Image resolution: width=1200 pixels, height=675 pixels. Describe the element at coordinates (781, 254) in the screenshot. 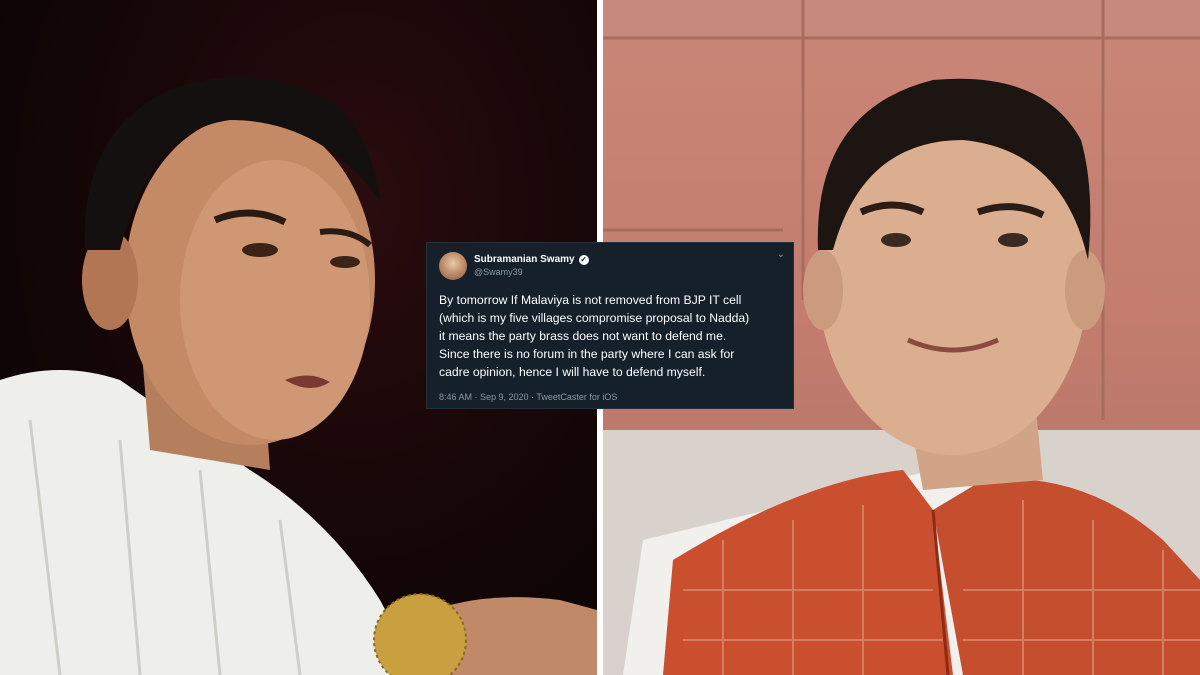

I see `chevron-down-icon: ⌄` at that location.